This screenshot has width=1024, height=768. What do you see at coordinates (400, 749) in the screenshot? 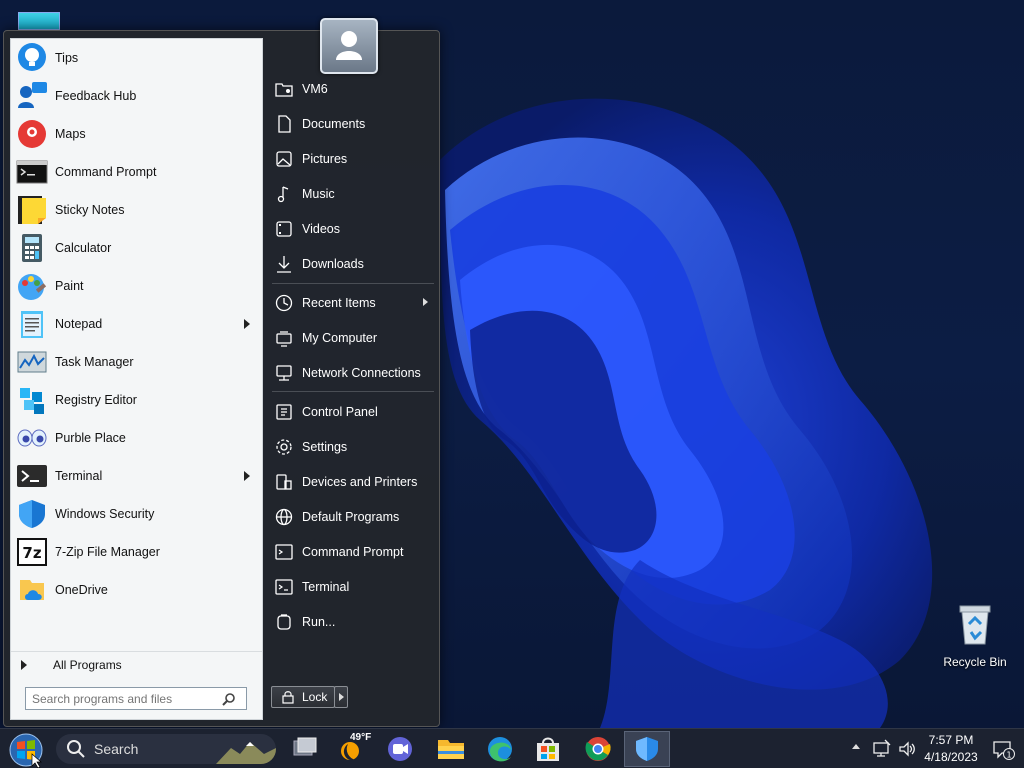
I see `teams-meet-icon` at bounding box center [400, 749].